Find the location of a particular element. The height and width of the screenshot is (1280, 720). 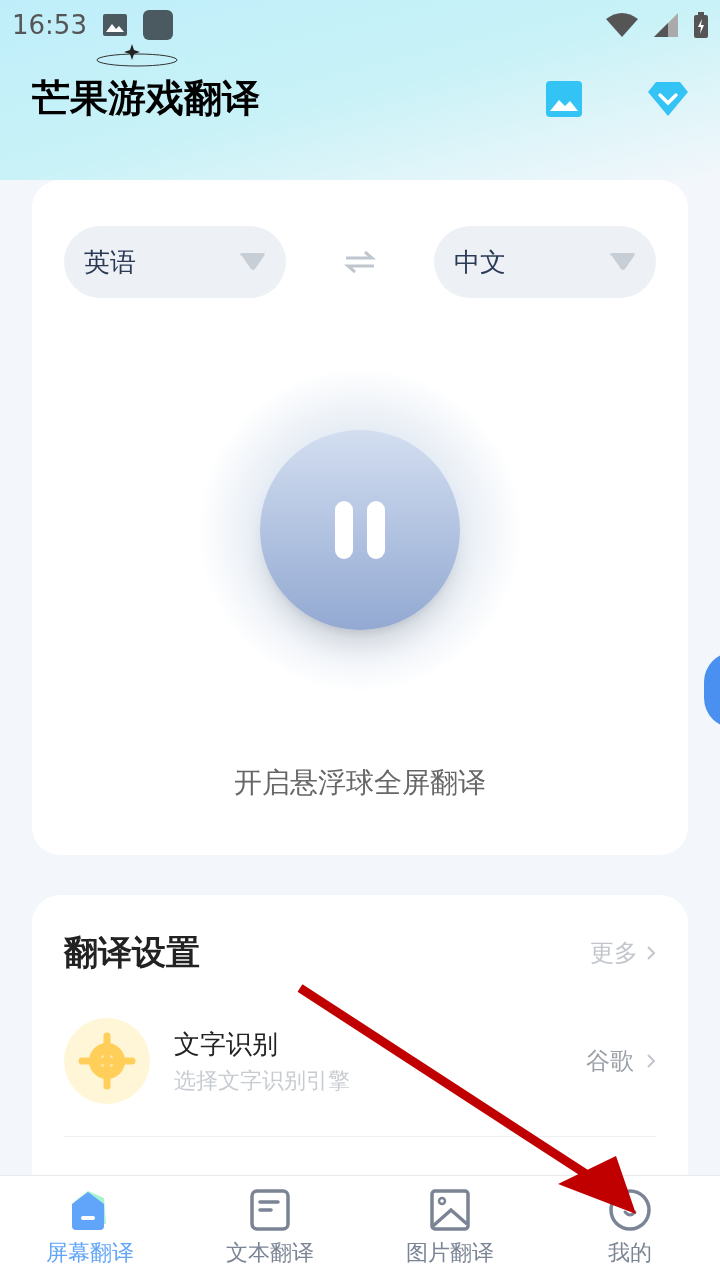

toggle-caption: 开启悬浮球全屏翻译 is located at coordinates (360, 783).